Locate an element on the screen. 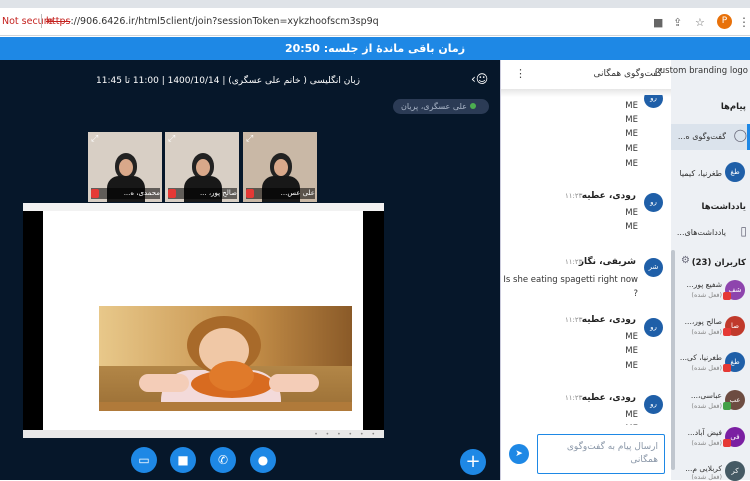 This screenshot has height=481, width=750. notes-heading: یادداشت‌ها is located at coordinates (723, 207).